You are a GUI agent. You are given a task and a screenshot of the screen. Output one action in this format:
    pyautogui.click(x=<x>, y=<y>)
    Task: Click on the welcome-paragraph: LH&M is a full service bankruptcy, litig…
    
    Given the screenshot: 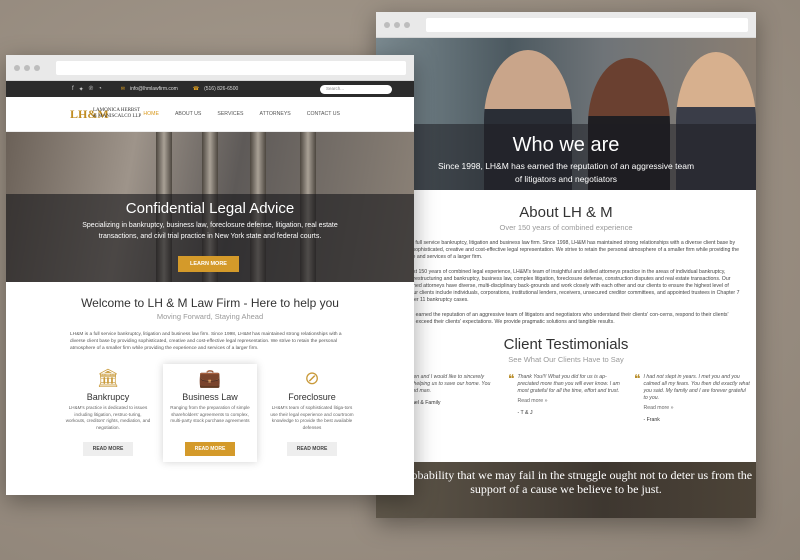 What is the action you would take?
    pyautogui.click(x=206, y=341)
    